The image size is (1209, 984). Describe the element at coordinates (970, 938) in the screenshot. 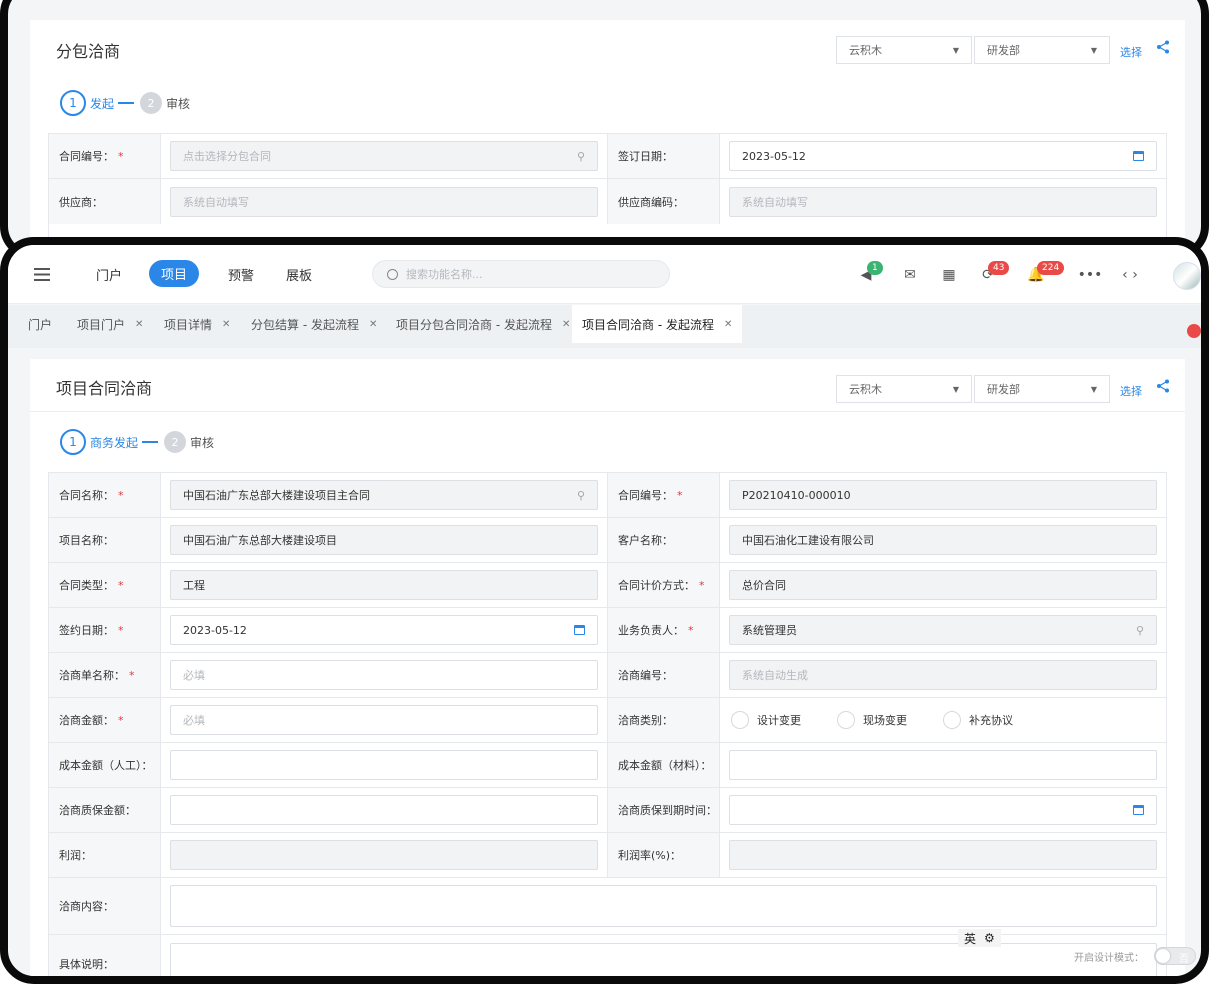

I see `ime-label: 英` at that location.